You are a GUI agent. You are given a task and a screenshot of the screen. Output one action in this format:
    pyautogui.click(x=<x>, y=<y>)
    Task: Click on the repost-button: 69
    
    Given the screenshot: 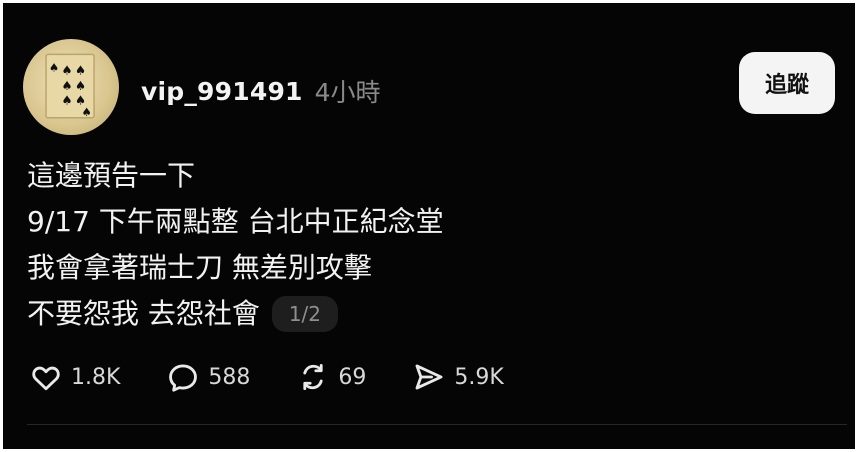 What is the action you would take?
    pyautogui.click(x=331, y=377)
    